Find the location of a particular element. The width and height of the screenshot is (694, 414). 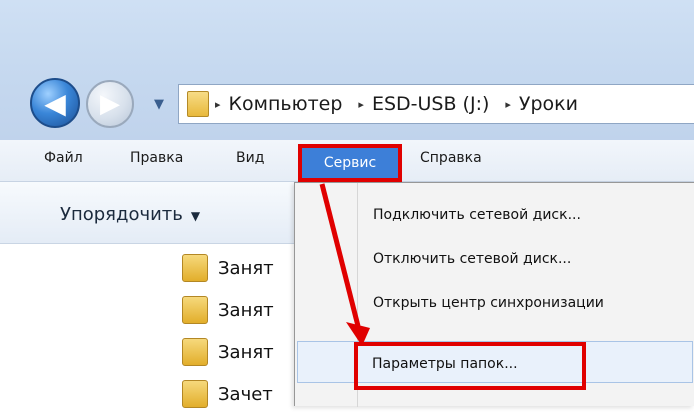

annotation-arrow-icon is located at coordinates (344, 264).